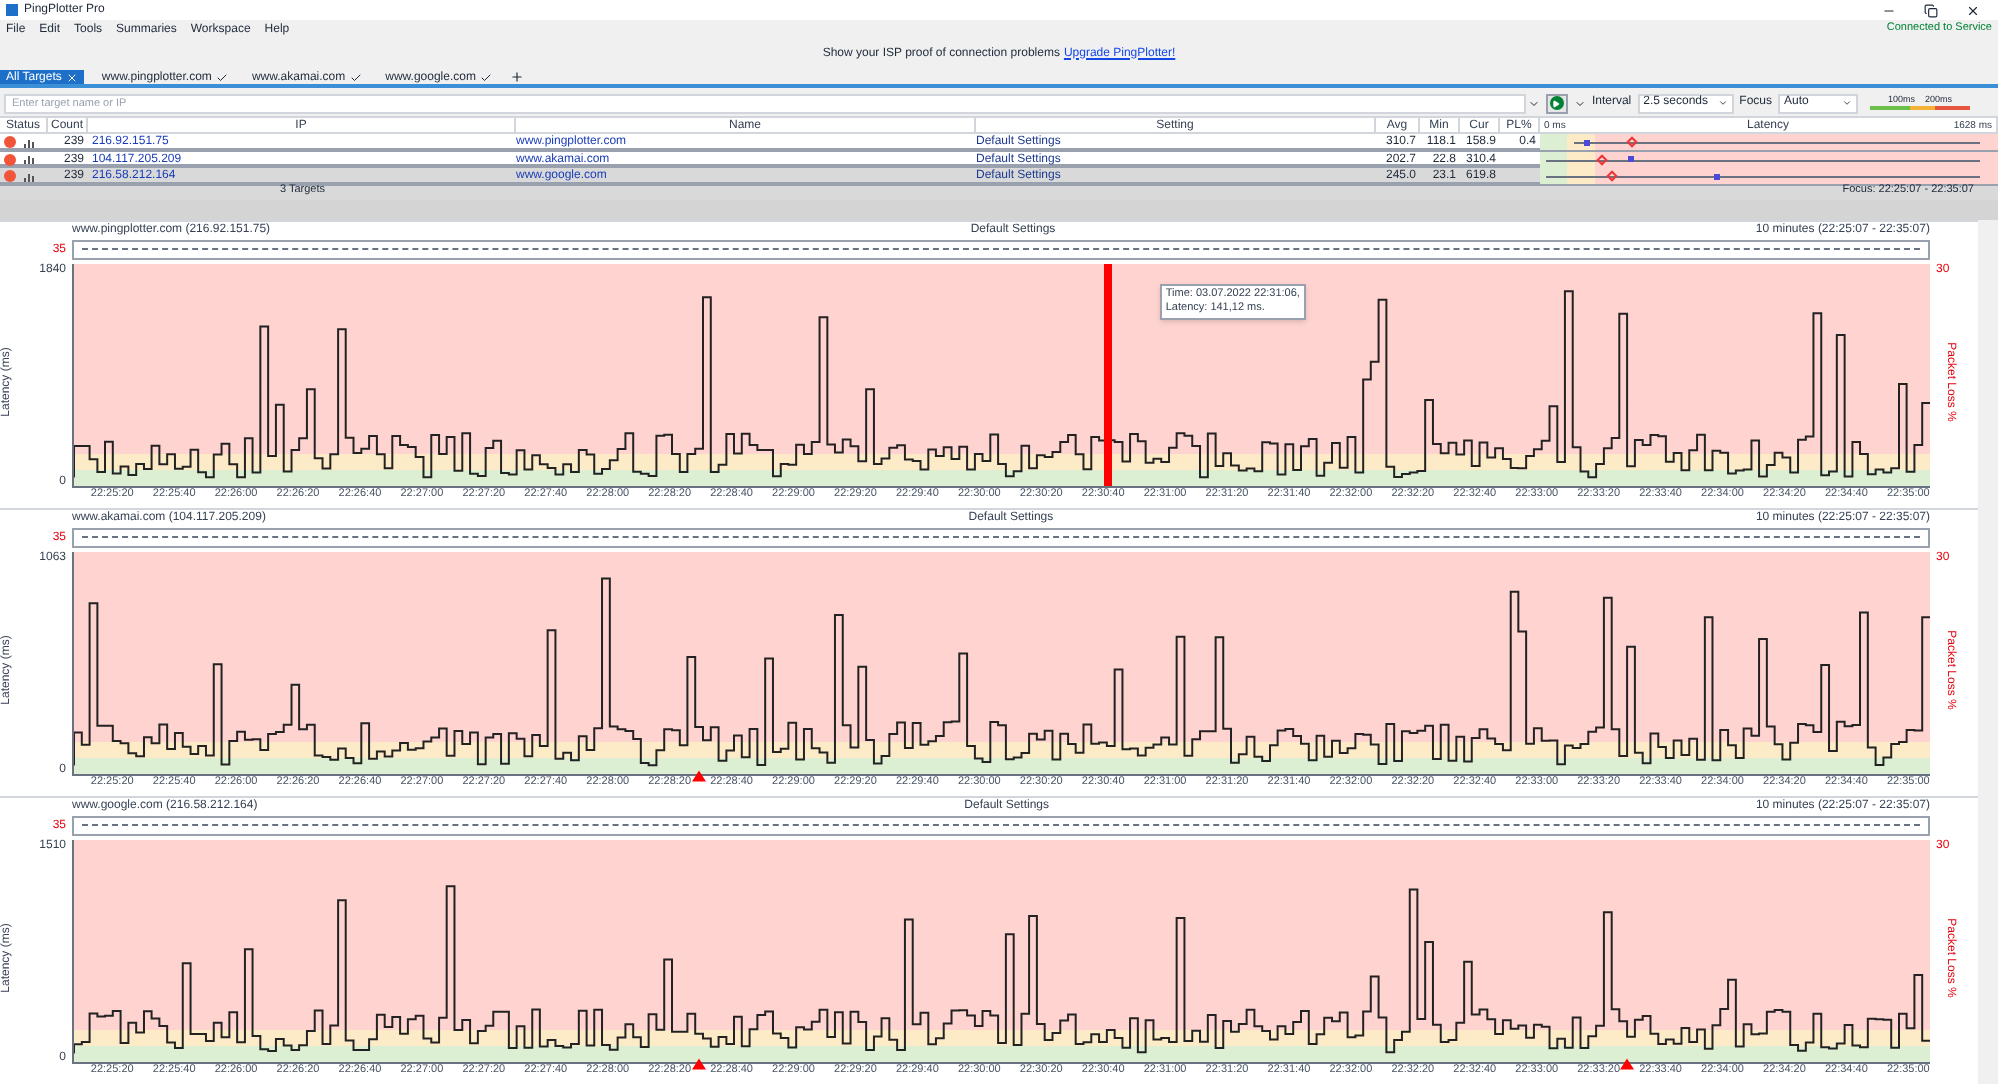 Image resolution: width=1998 pixels, height=1084 pixels. Describe the element at coordinates (516, 77) in the screenshot. I see `add-tab-icon` at that location.